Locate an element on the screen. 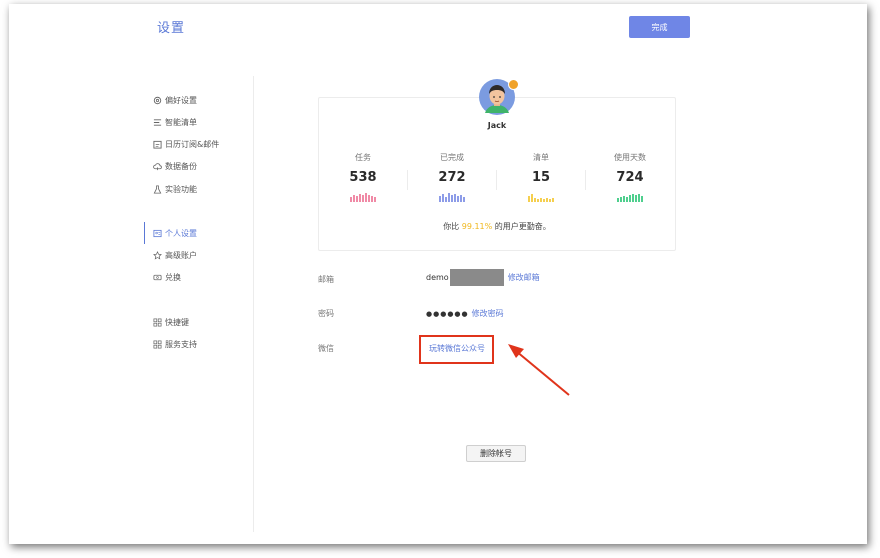 The width and height of the screenshot is (880, 558). sidebar-item-experiments: 实验功能 is located at coordinates (175, 189).